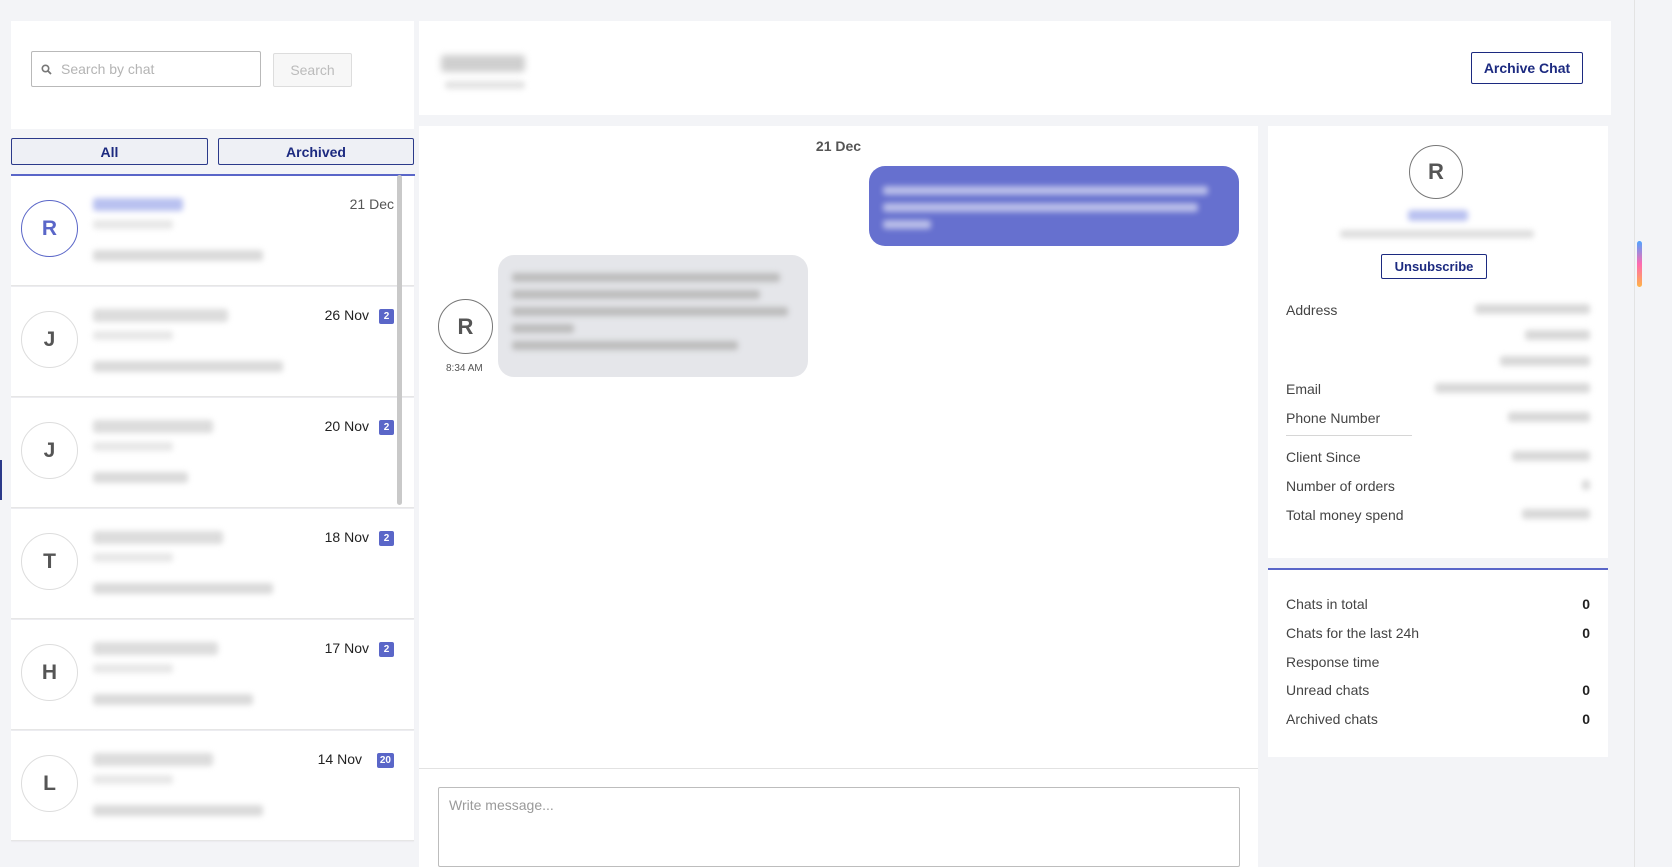  I want to click on chat-list-item: R 21 Dec, so click(212, 231).